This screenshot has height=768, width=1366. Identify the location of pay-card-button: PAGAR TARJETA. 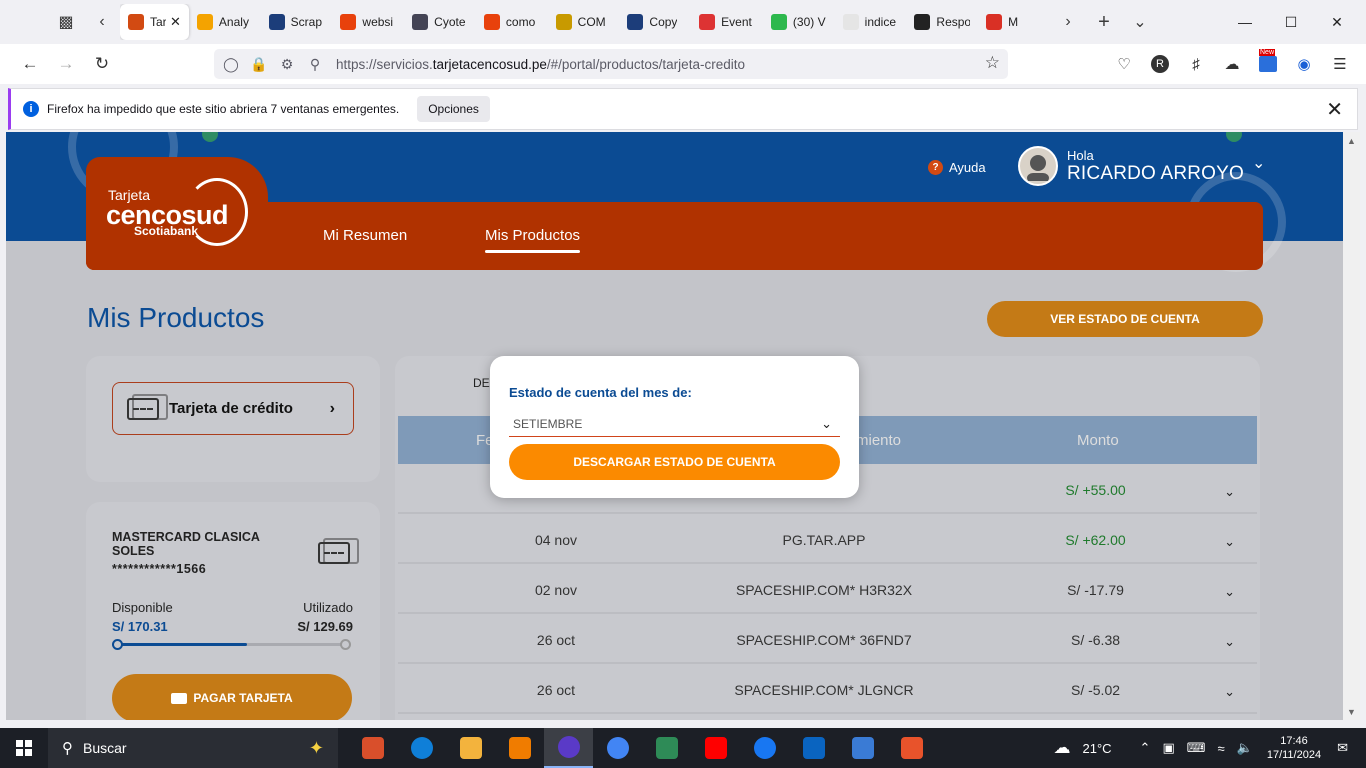
(232, 697).